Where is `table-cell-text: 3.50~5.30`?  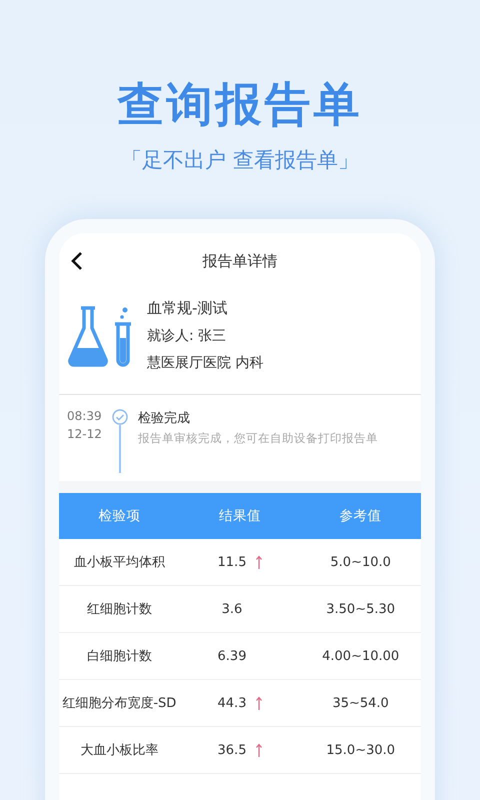 table-cell-text: 3.50~5.30 is located at coordinates (360, 609).